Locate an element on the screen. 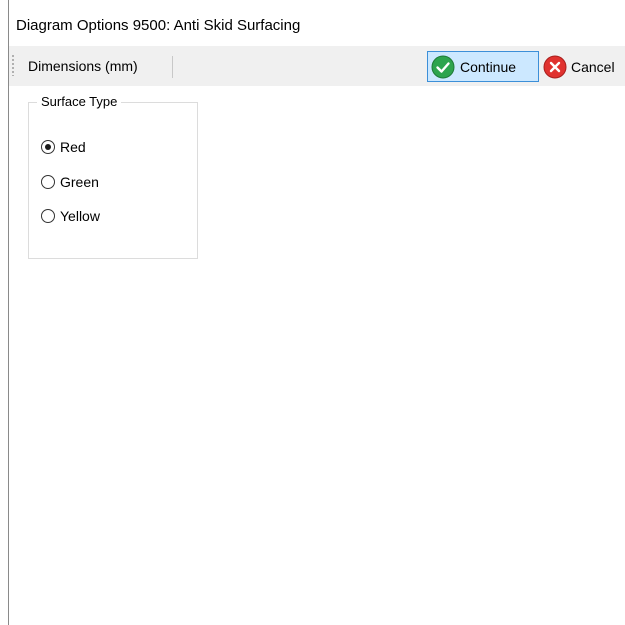 The width and height of the screenshot is (625, 625). x-circle-icon is located at coordinates (555, 66).